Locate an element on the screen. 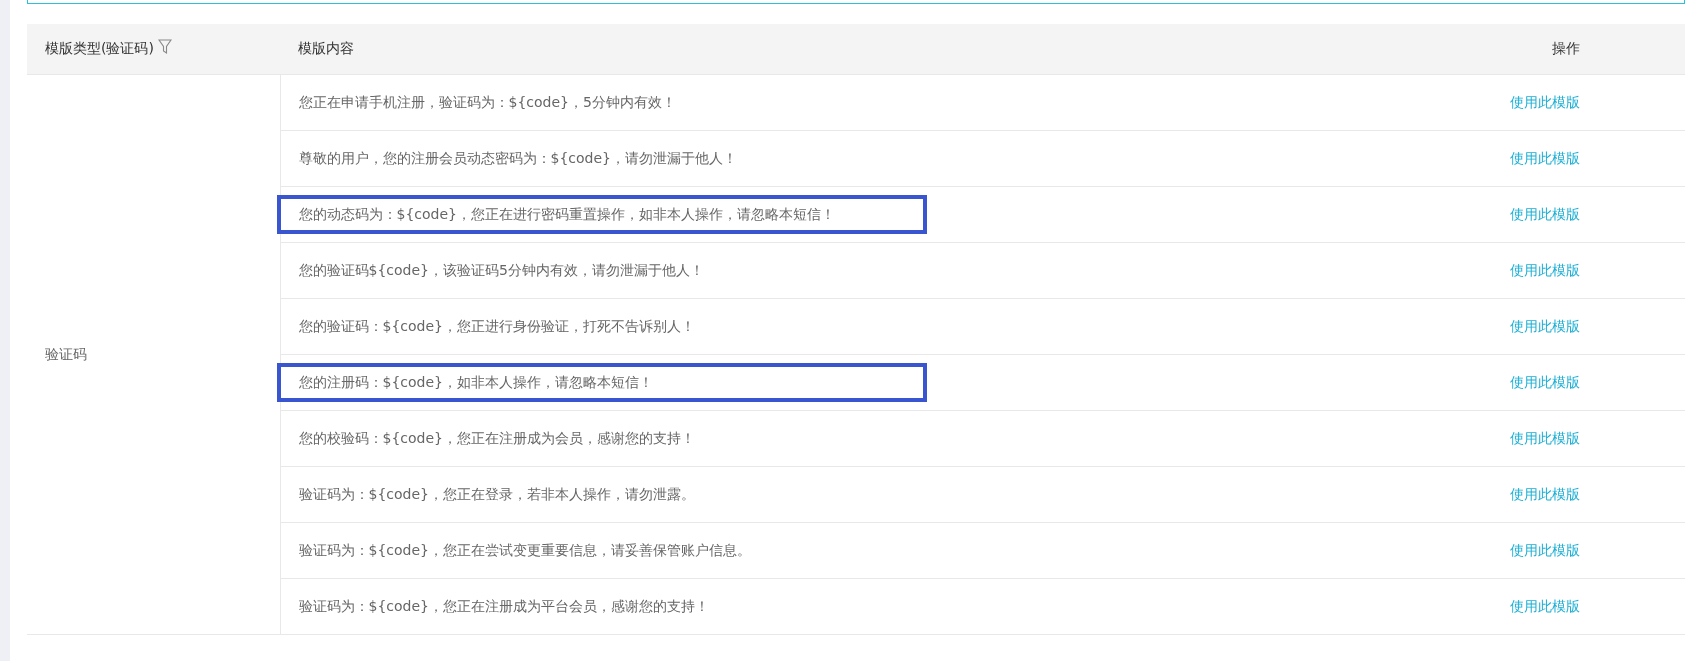  template-text: 验证码为：${code}，您正在注册成为平台会员，感谢您的支持！ is located at coordinates (503, 605).